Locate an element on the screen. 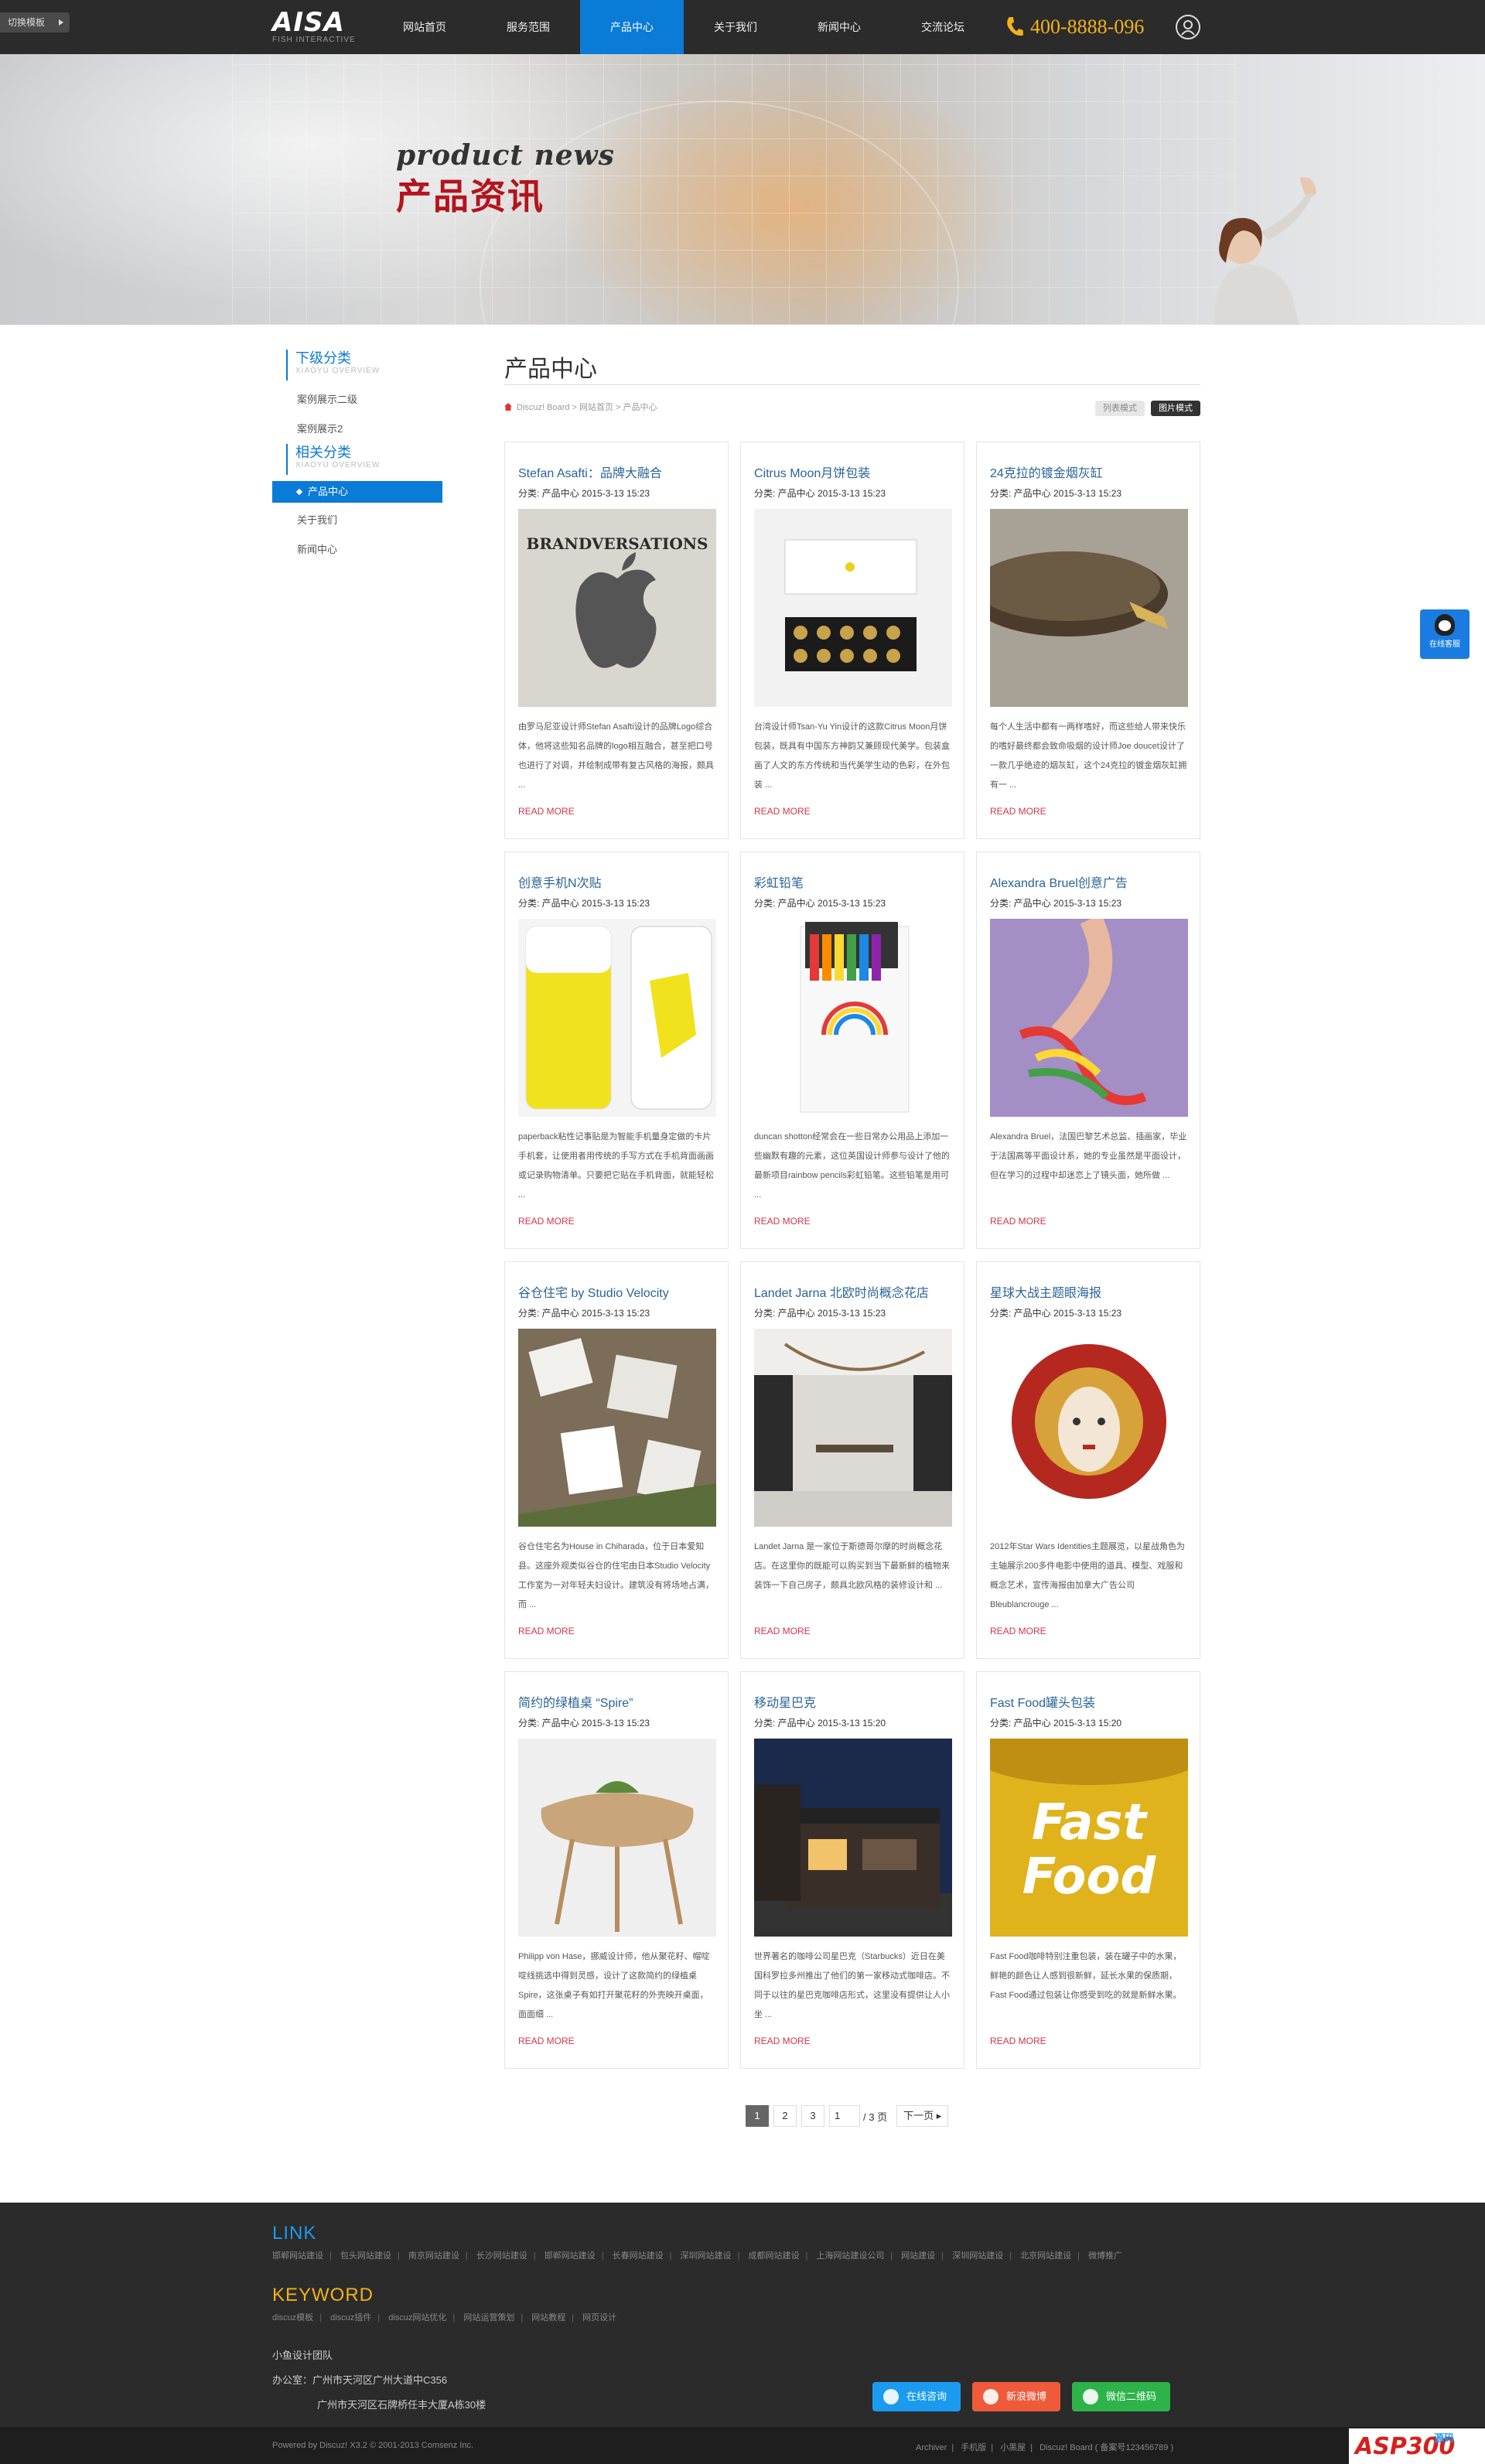 The height and width of the screenshot is (2464, 1485). main-nav: 网站首页 服务范围 产品中心 关于我们 新闻中心 交流论坛 is located at coordinates (684, 27).